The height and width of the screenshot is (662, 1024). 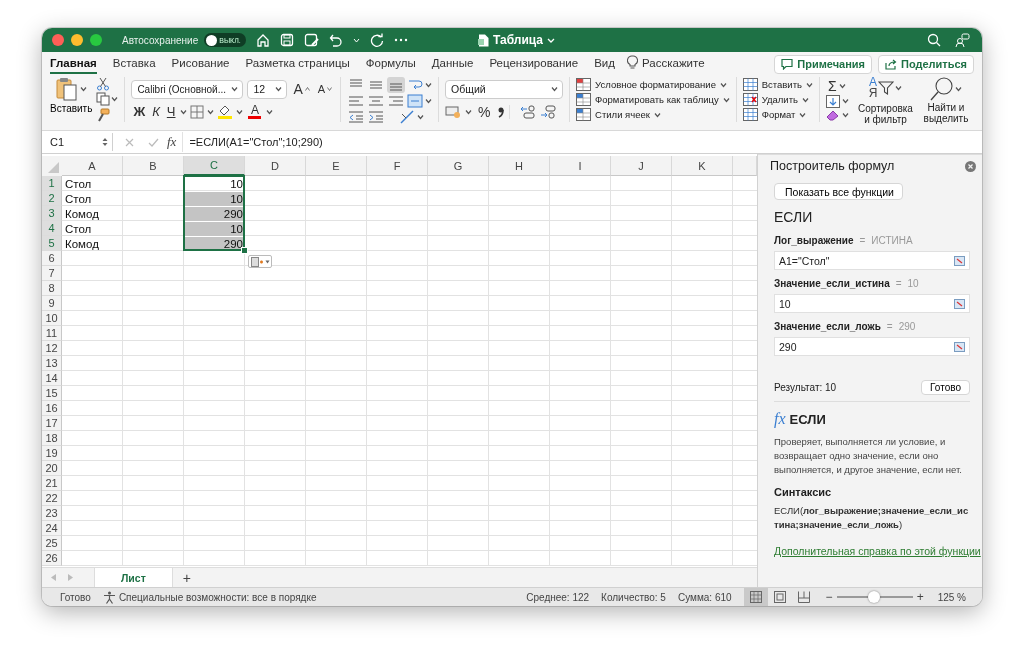 What do you see at coordinates (777, 114) in the screenshot?
I see `cells-button: Формат` at bounding box center [777, 114].